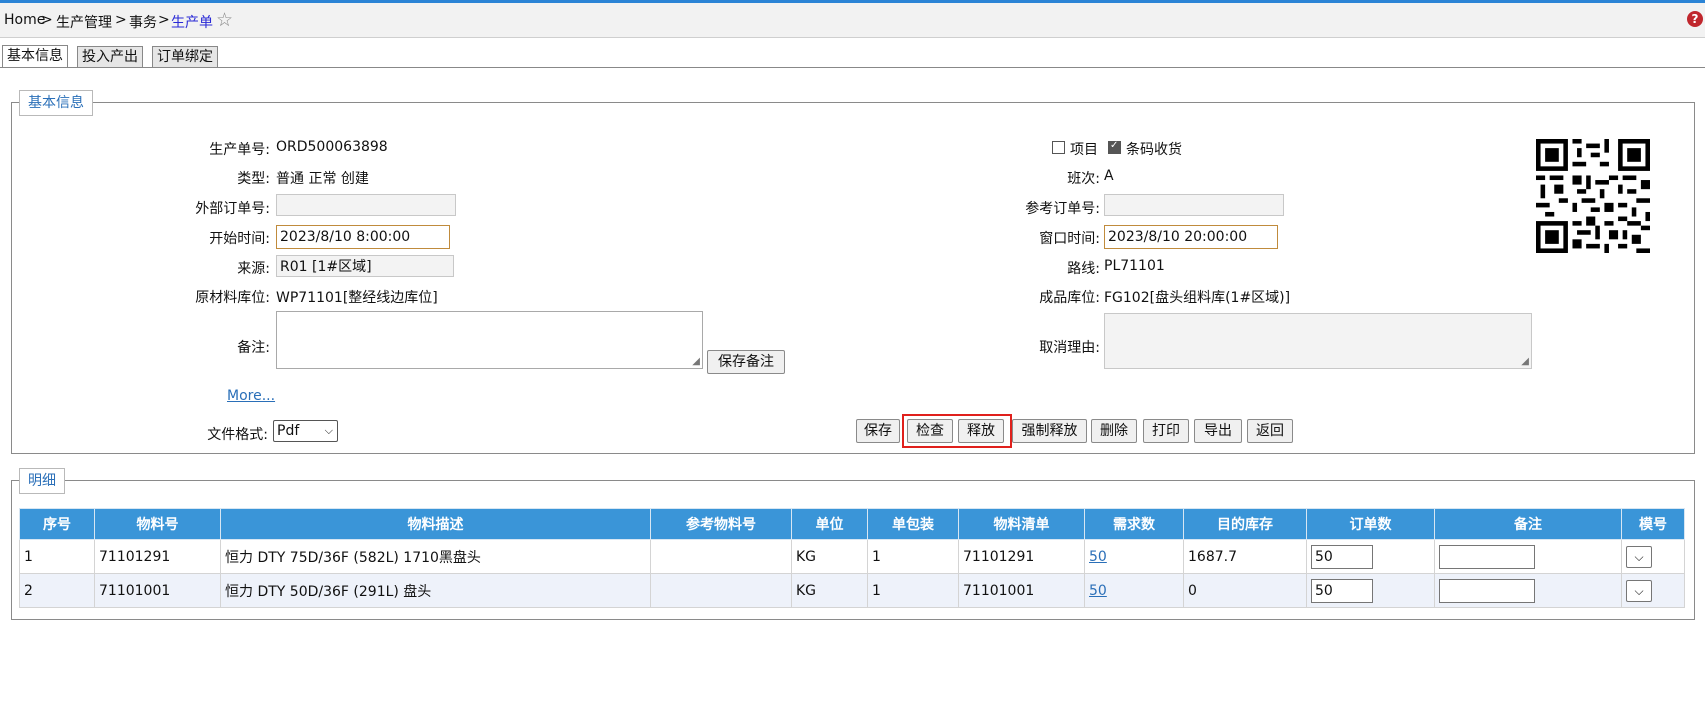 The height and width of the screenshot is (703, 1705). What do you see at coordinates (57, 590) in the screenshot?
I see `cell-seq: 2` at bounding box center [57, 590].